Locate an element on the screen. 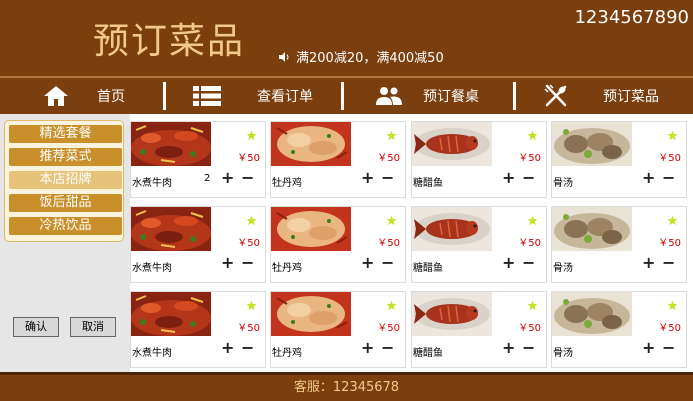 The width and height of the screenshot is (693, 401). footer-bar: 客服：12345678 is located at coordinates (346, 386).